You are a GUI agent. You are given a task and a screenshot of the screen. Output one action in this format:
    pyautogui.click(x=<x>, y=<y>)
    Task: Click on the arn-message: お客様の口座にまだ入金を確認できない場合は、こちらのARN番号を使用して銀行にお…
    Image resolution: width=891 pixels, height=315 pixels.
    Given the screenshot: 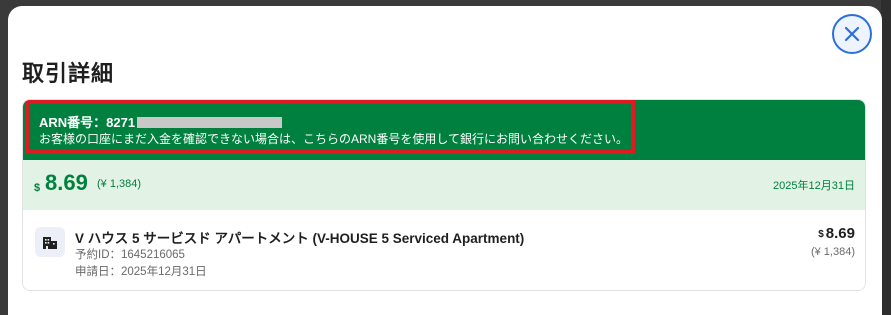 What is the action you would take?
    pyautogui.click(x=333, y=139)
    